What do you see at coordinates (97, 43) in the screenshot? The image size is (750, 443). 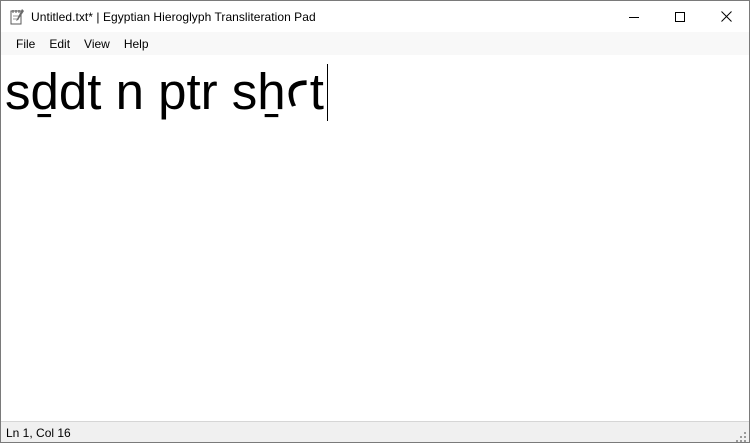 I see `menu-view: View` at bounding box center [97, 43].